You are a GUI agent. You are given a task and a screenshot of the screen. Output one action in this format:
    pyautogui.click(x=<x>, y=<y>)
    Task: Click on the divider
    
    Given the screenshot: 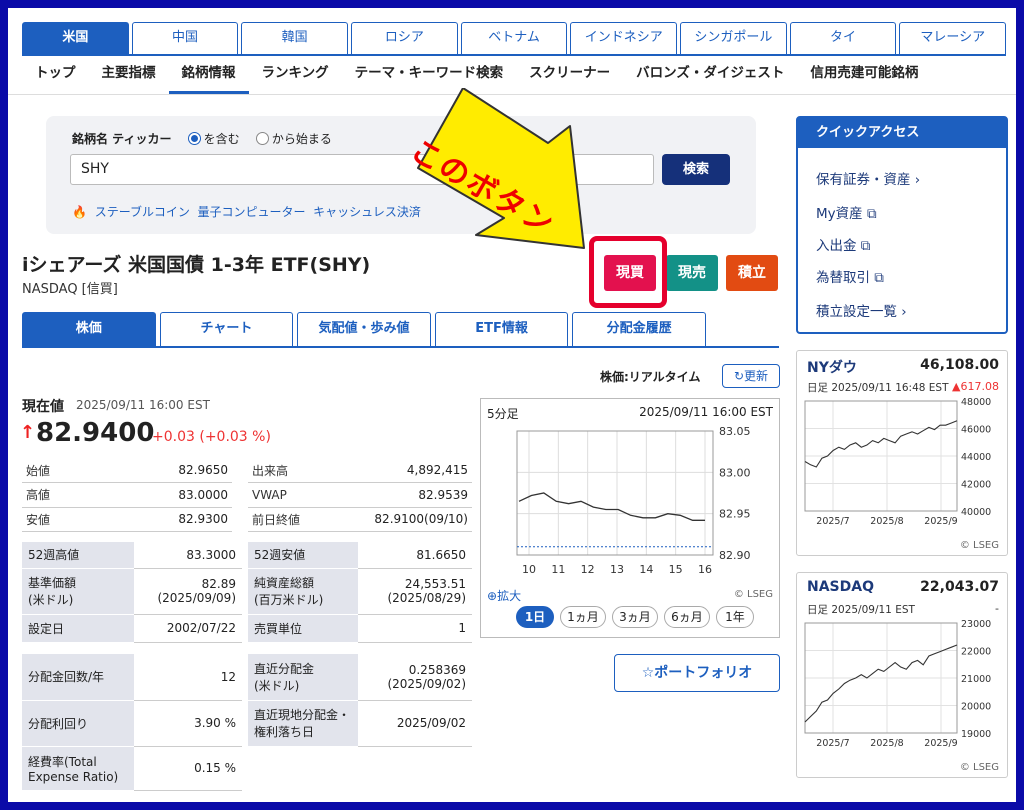 What is the action you would take?
    pyautogui.click(x=514, y=55)
    